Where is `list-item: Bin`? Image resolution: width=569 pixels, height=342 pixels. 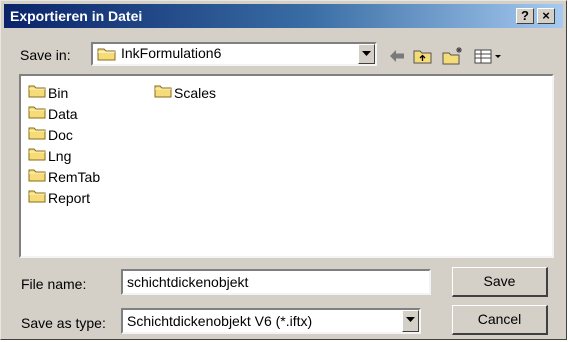 list-item: Bin is located at coordinates (48, 93).